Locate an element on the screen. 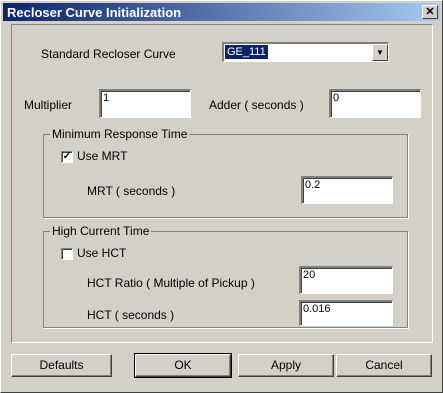 Image resolution: width=443 pixels, height=393 pixels. hct-ratio-label: HCT Ratio ( Multiple of Pickup ) is located at coordinates (171, 283).